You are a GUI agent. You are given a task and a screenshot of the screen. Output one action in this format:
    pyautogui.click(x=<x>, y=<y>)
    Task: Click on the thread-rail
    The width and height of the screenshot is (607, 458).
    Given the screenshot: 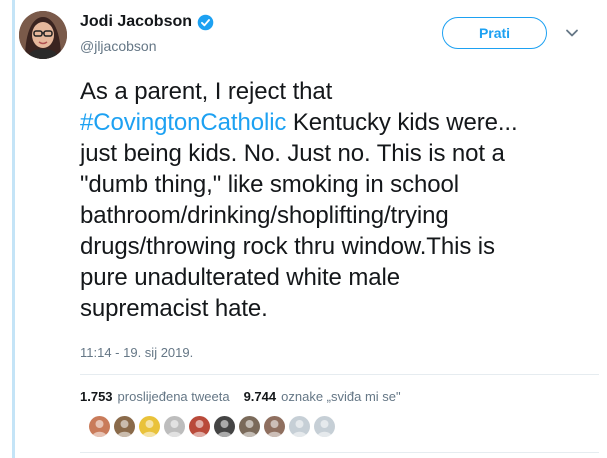 What is the action you would take?
    pyautogui.click(x=13, y=229)
    